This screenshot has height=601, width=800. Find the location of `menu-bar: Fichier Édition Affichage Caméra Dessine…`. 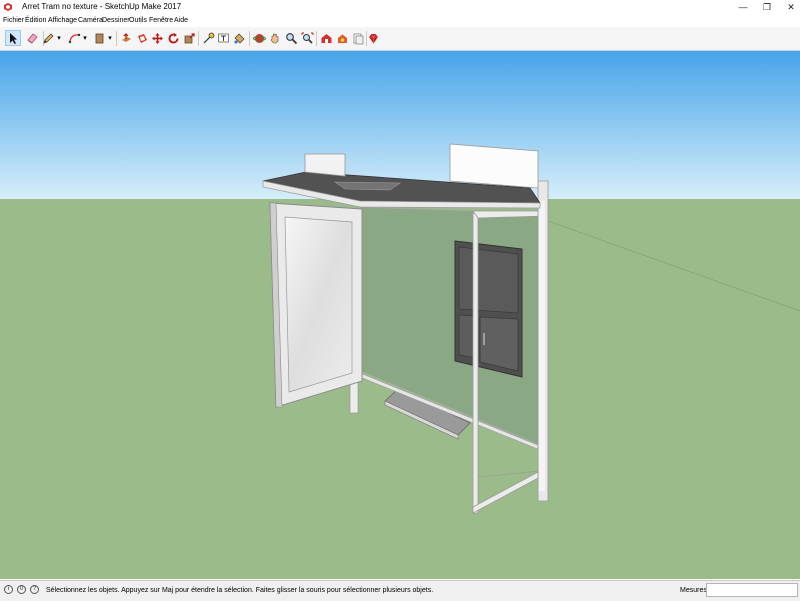

menu-bar: Fichier Édition Affichage Caméra Dessine… is located at coordinates (400, 20).